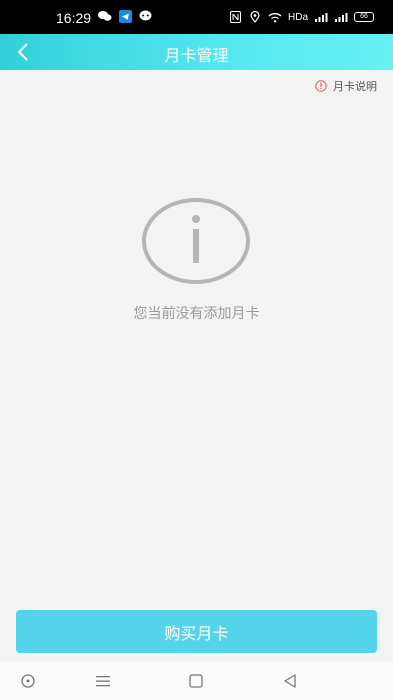  What do you see at coordinates (255, 17) in the screenshot?
I see `location-icon` at bounding box center [255, 17].